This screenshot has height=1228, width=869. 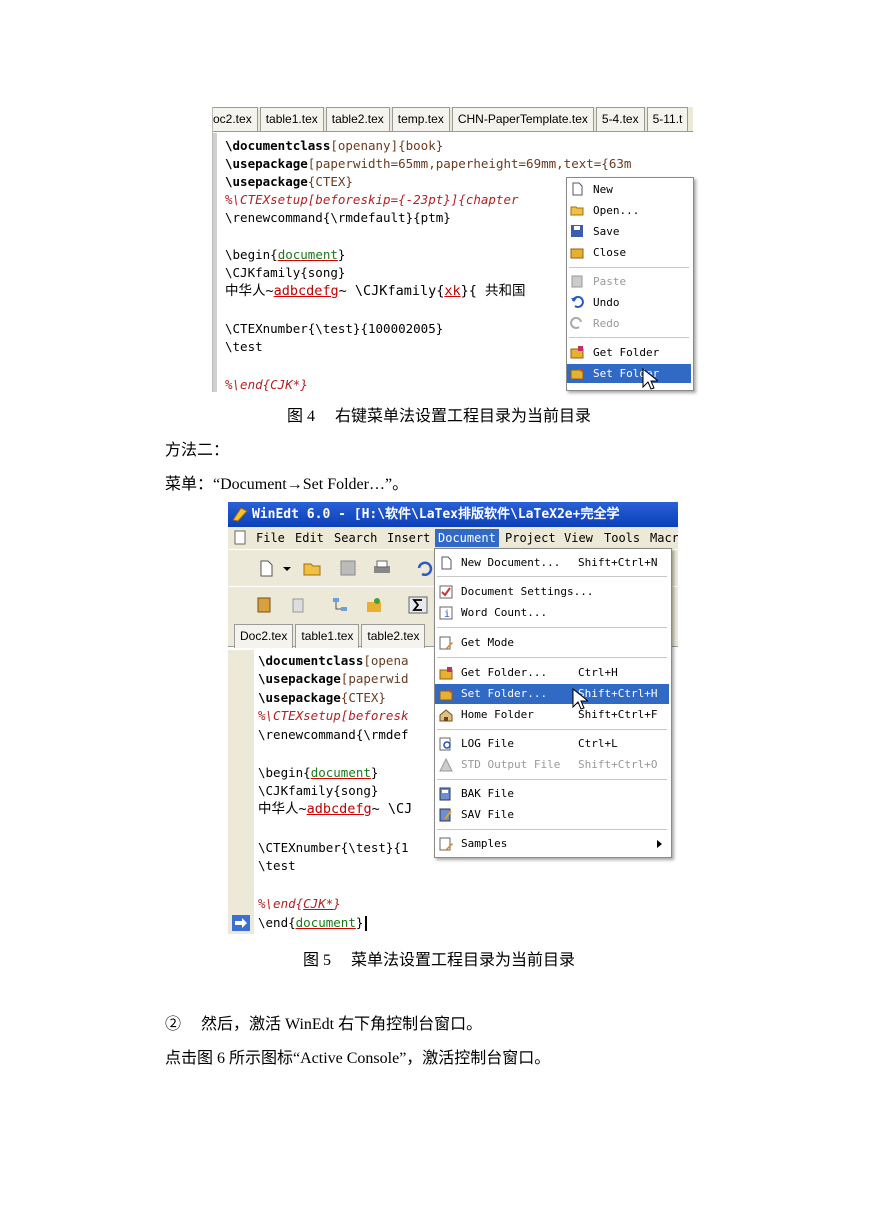 What do you see at coordinates (446, 563) in the screenshot?
I see `new-document-icon` at bounding box center [446, 563].